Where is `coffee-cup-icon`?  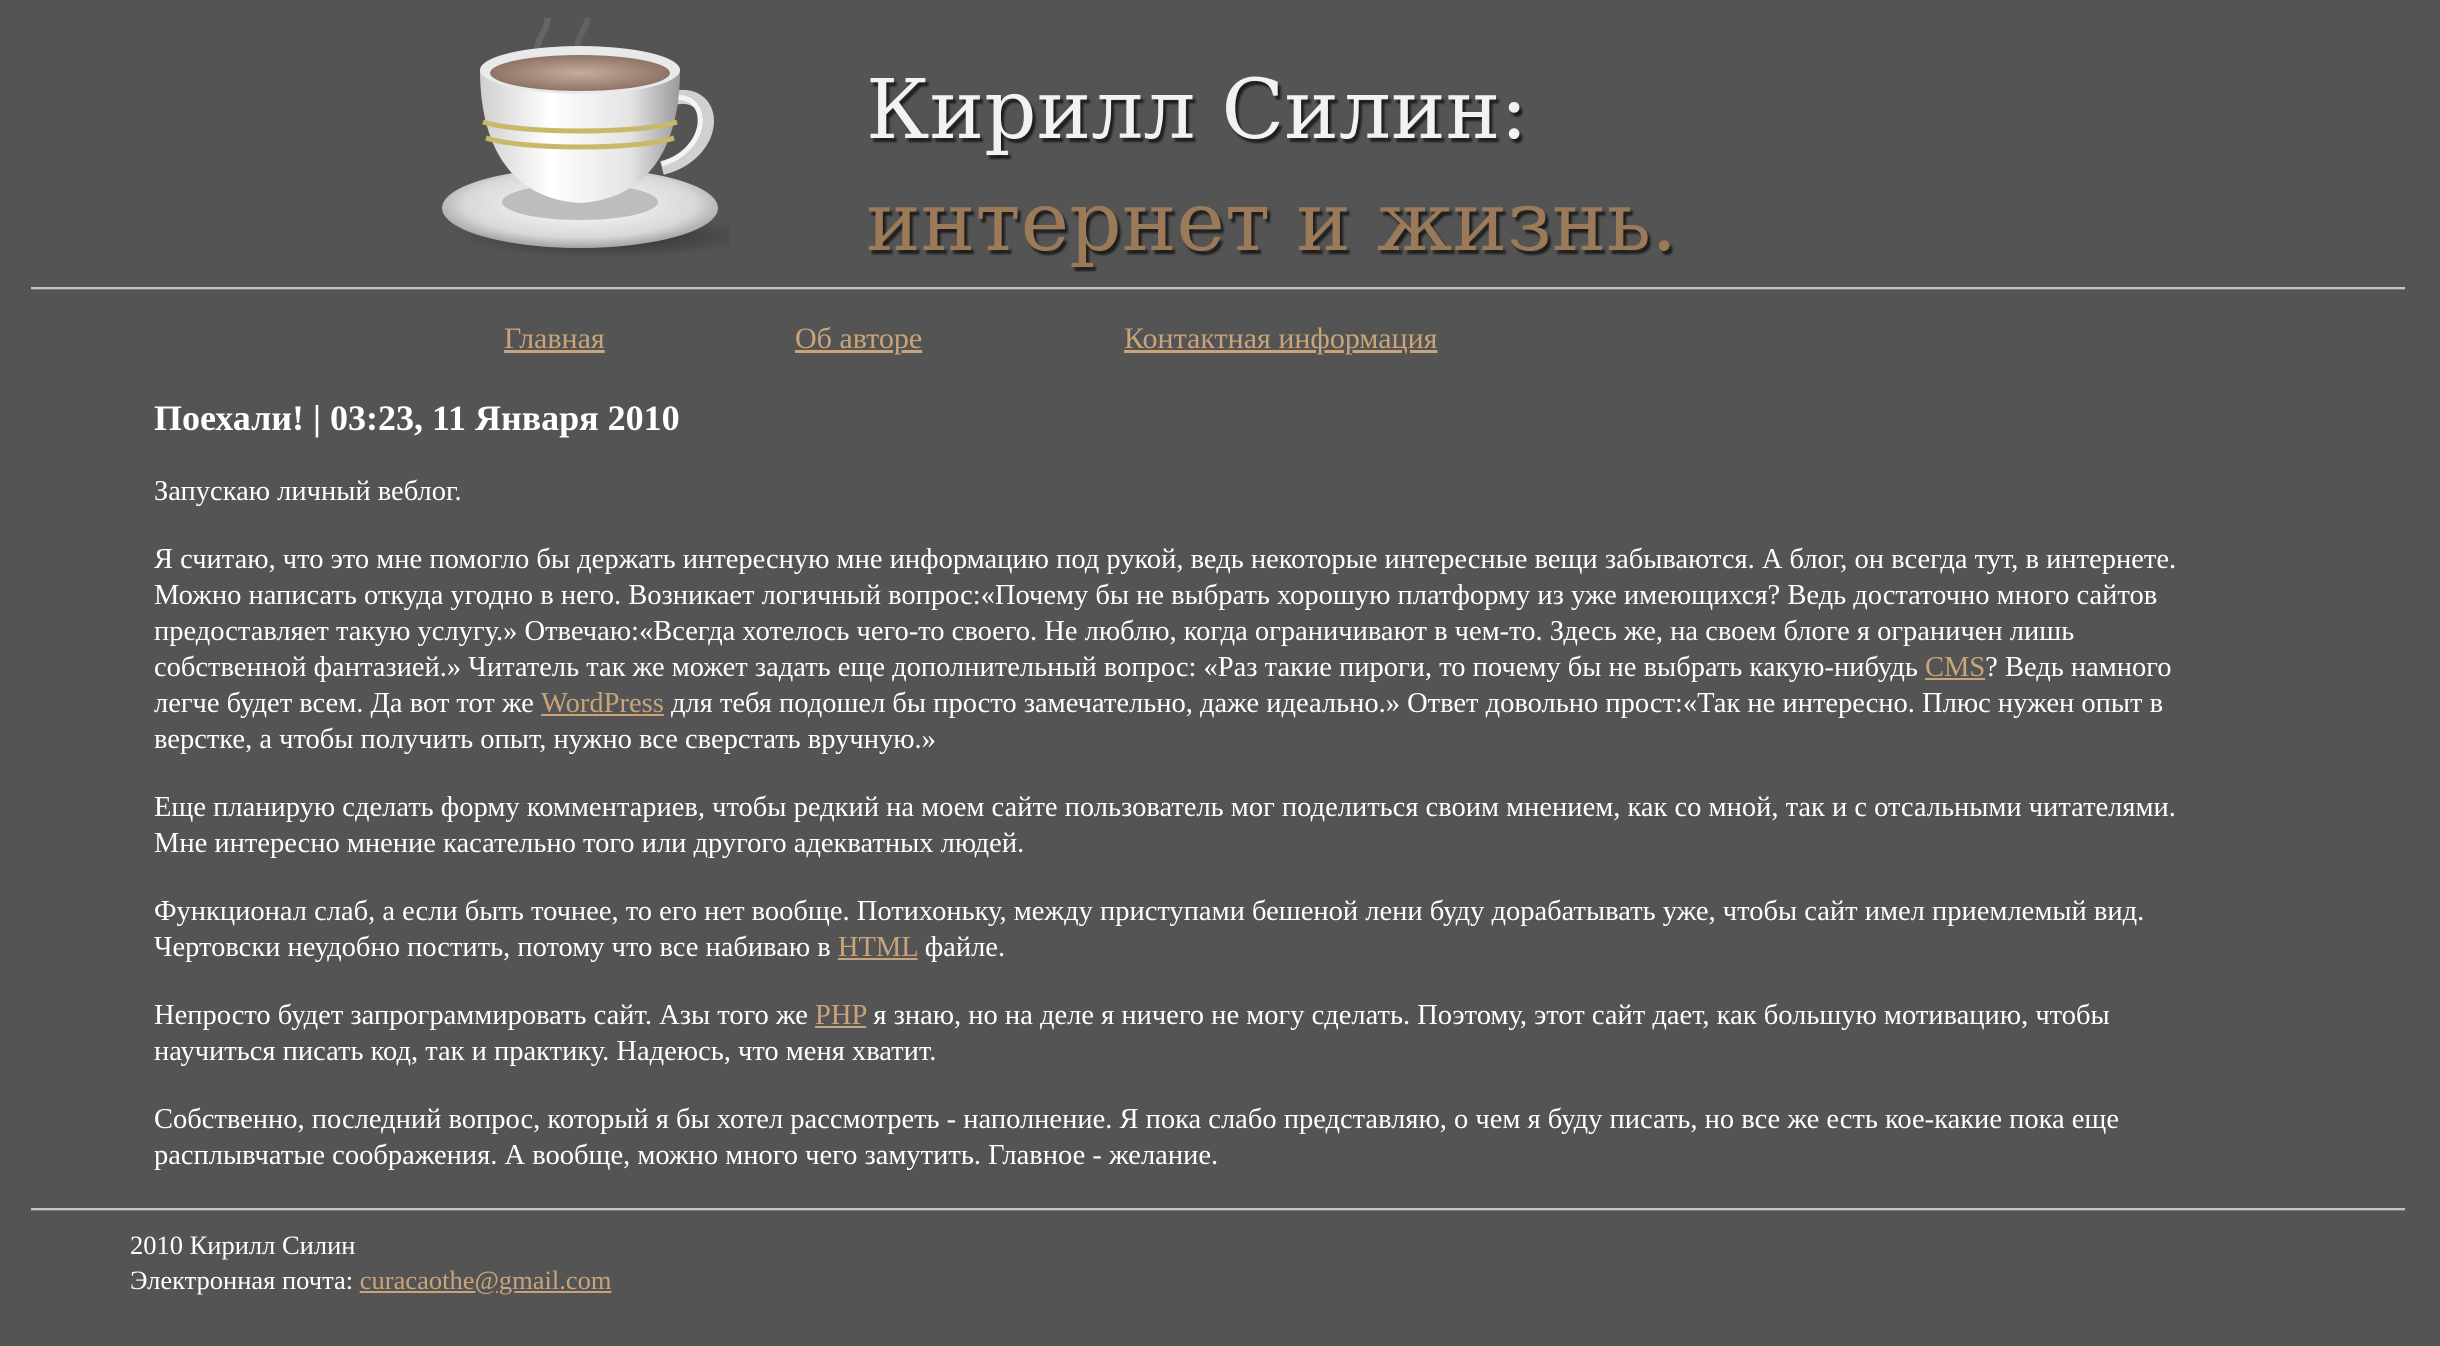
coffee-cup-icon is located at coordinates (586, 138).